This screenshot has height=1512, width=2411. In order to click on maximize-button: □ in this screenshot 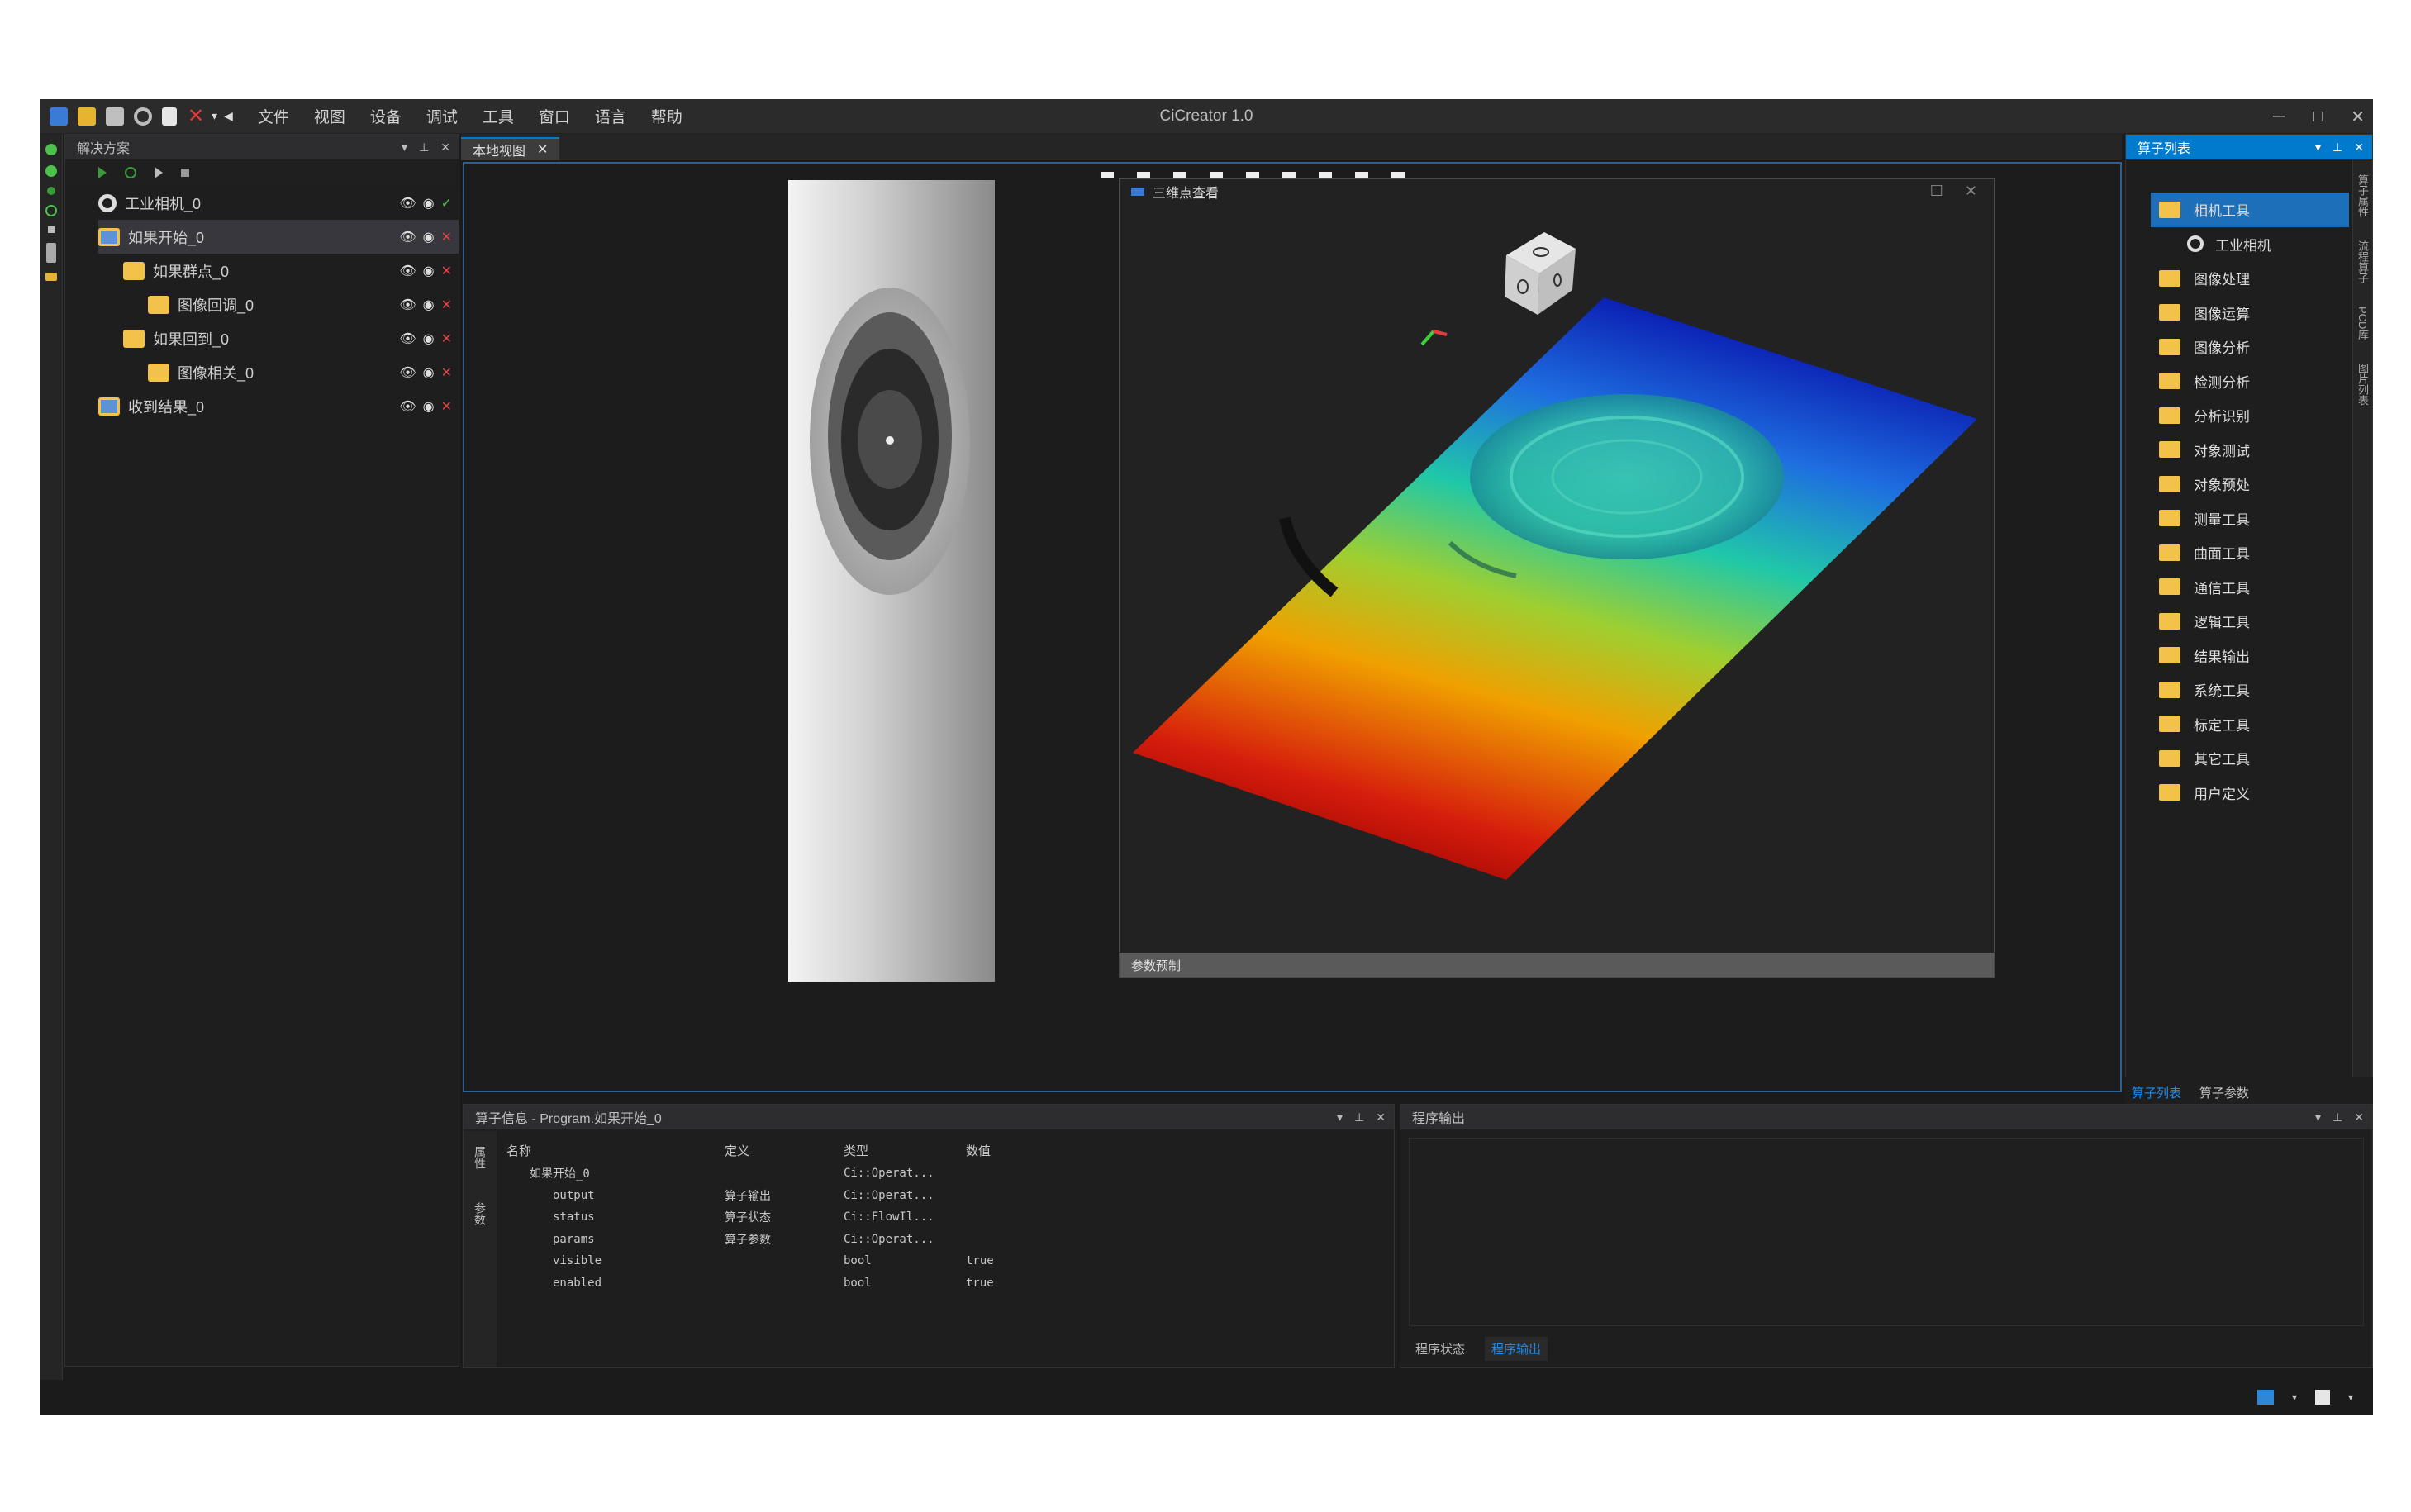, I will do `click(2318, 116)`.